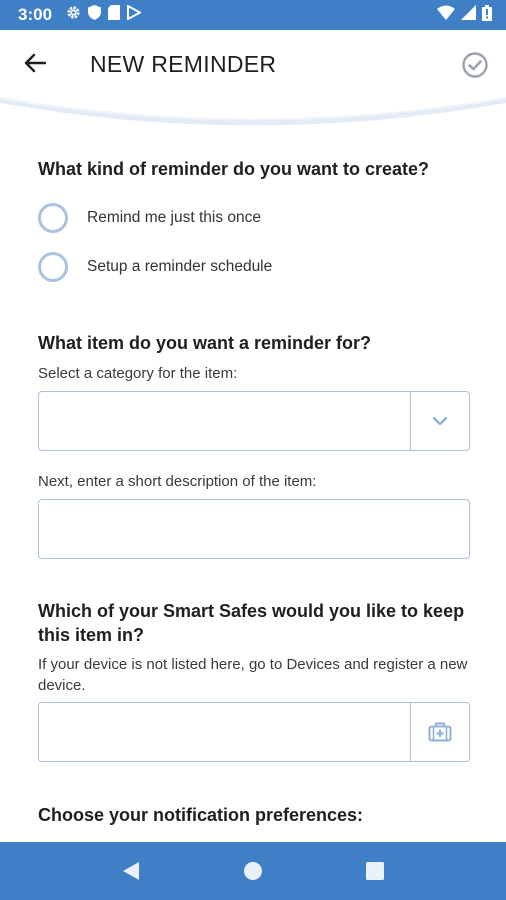 The image size is (506, 900). I want to click on description-field, so click(254, 529).